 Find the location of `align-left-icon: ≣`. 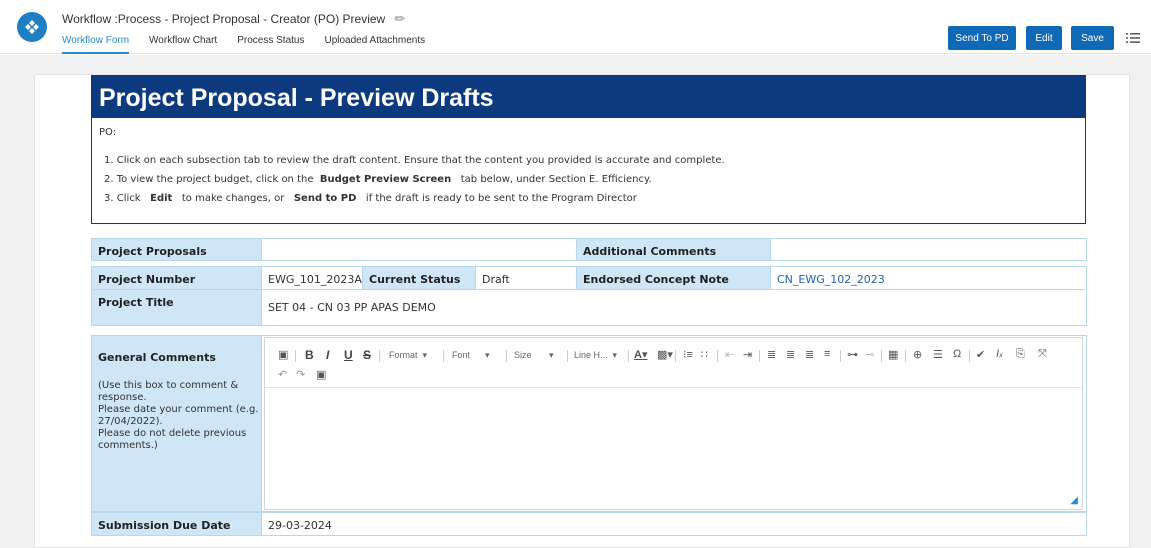

align-left-icon: ≣ is located at coordinates (771, 354).